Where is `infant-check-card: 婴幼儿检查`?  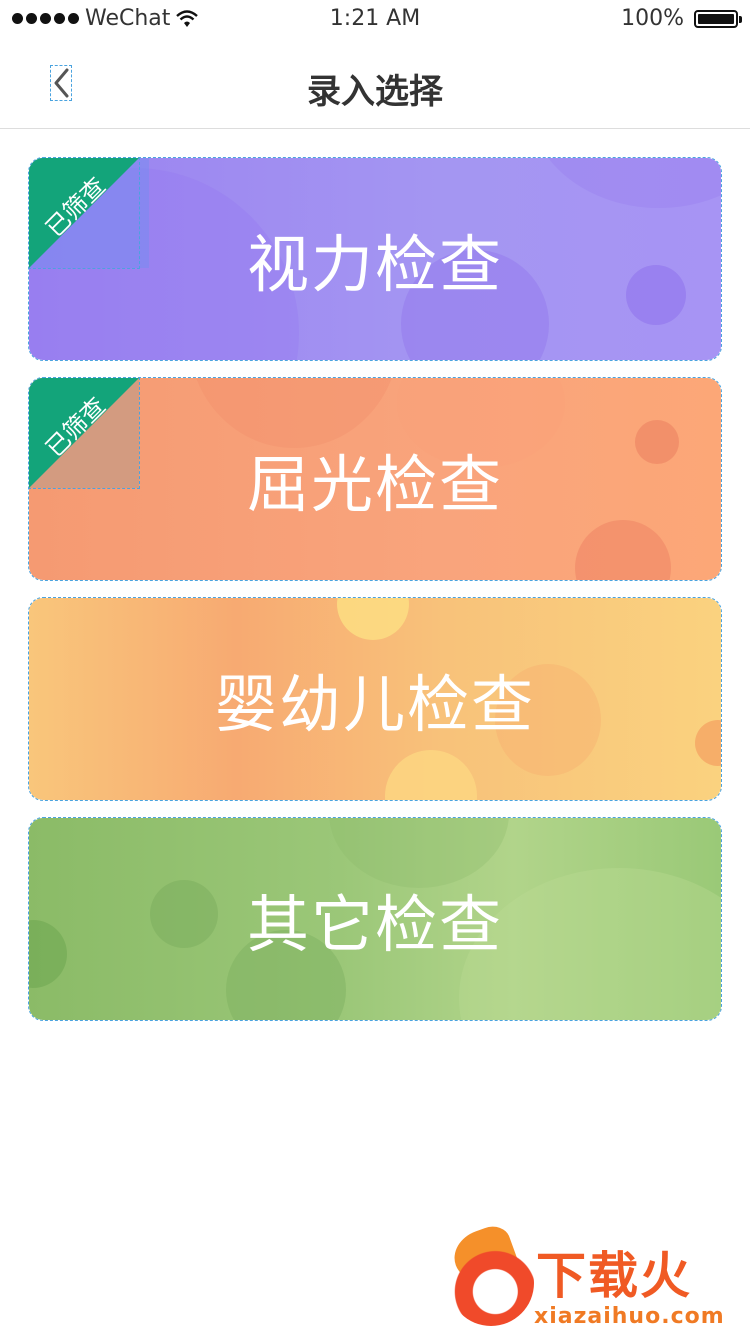 infant-check-card: 婴幼儿检查 is located at coordinates (375, 699).